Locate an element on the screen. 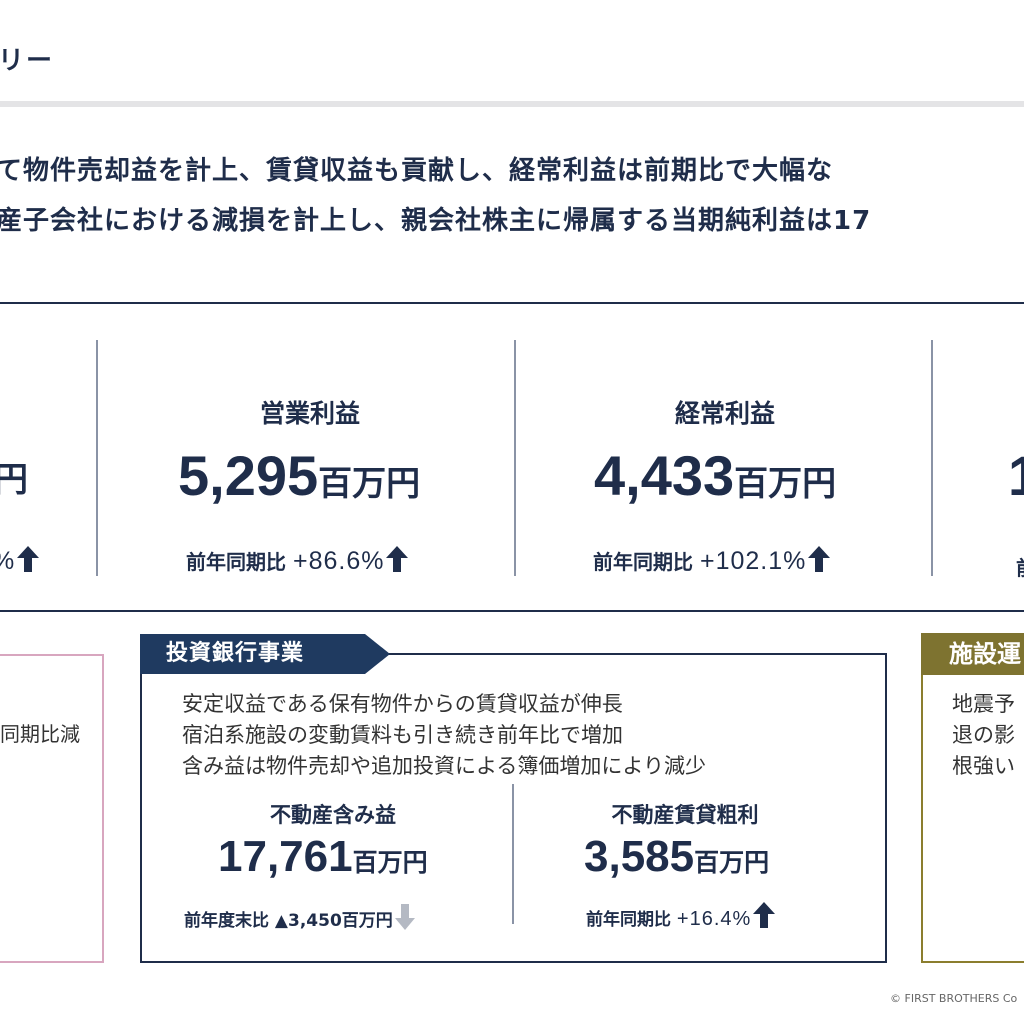  arrow-down-icon is located at coordinates (404, 917).